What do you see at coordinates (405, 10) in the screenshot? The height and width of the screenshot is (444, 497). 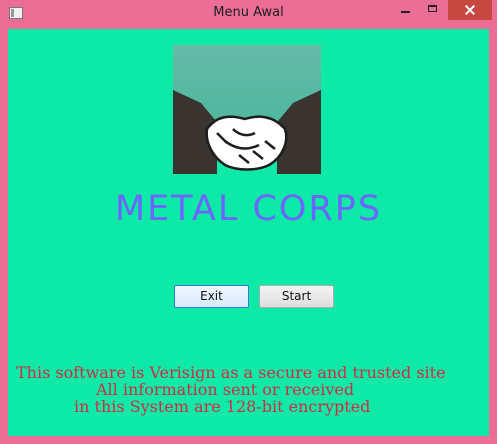 I see `minimize-button` at bounding box center [405, 10].